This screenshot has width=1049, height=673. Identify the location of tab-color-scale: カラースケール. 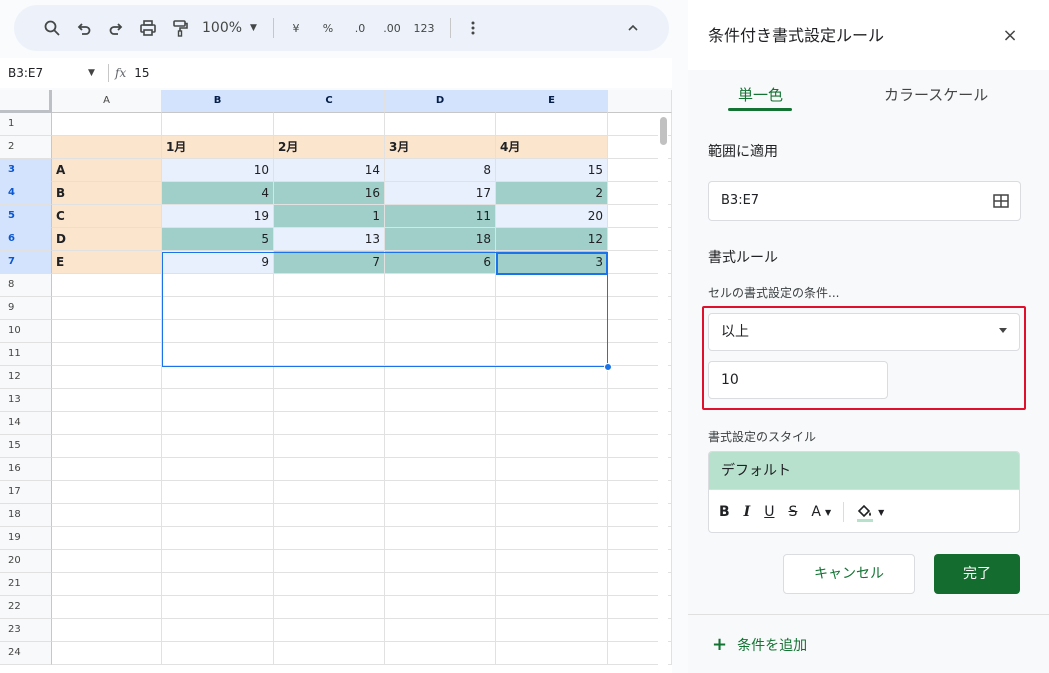
(936, 94).